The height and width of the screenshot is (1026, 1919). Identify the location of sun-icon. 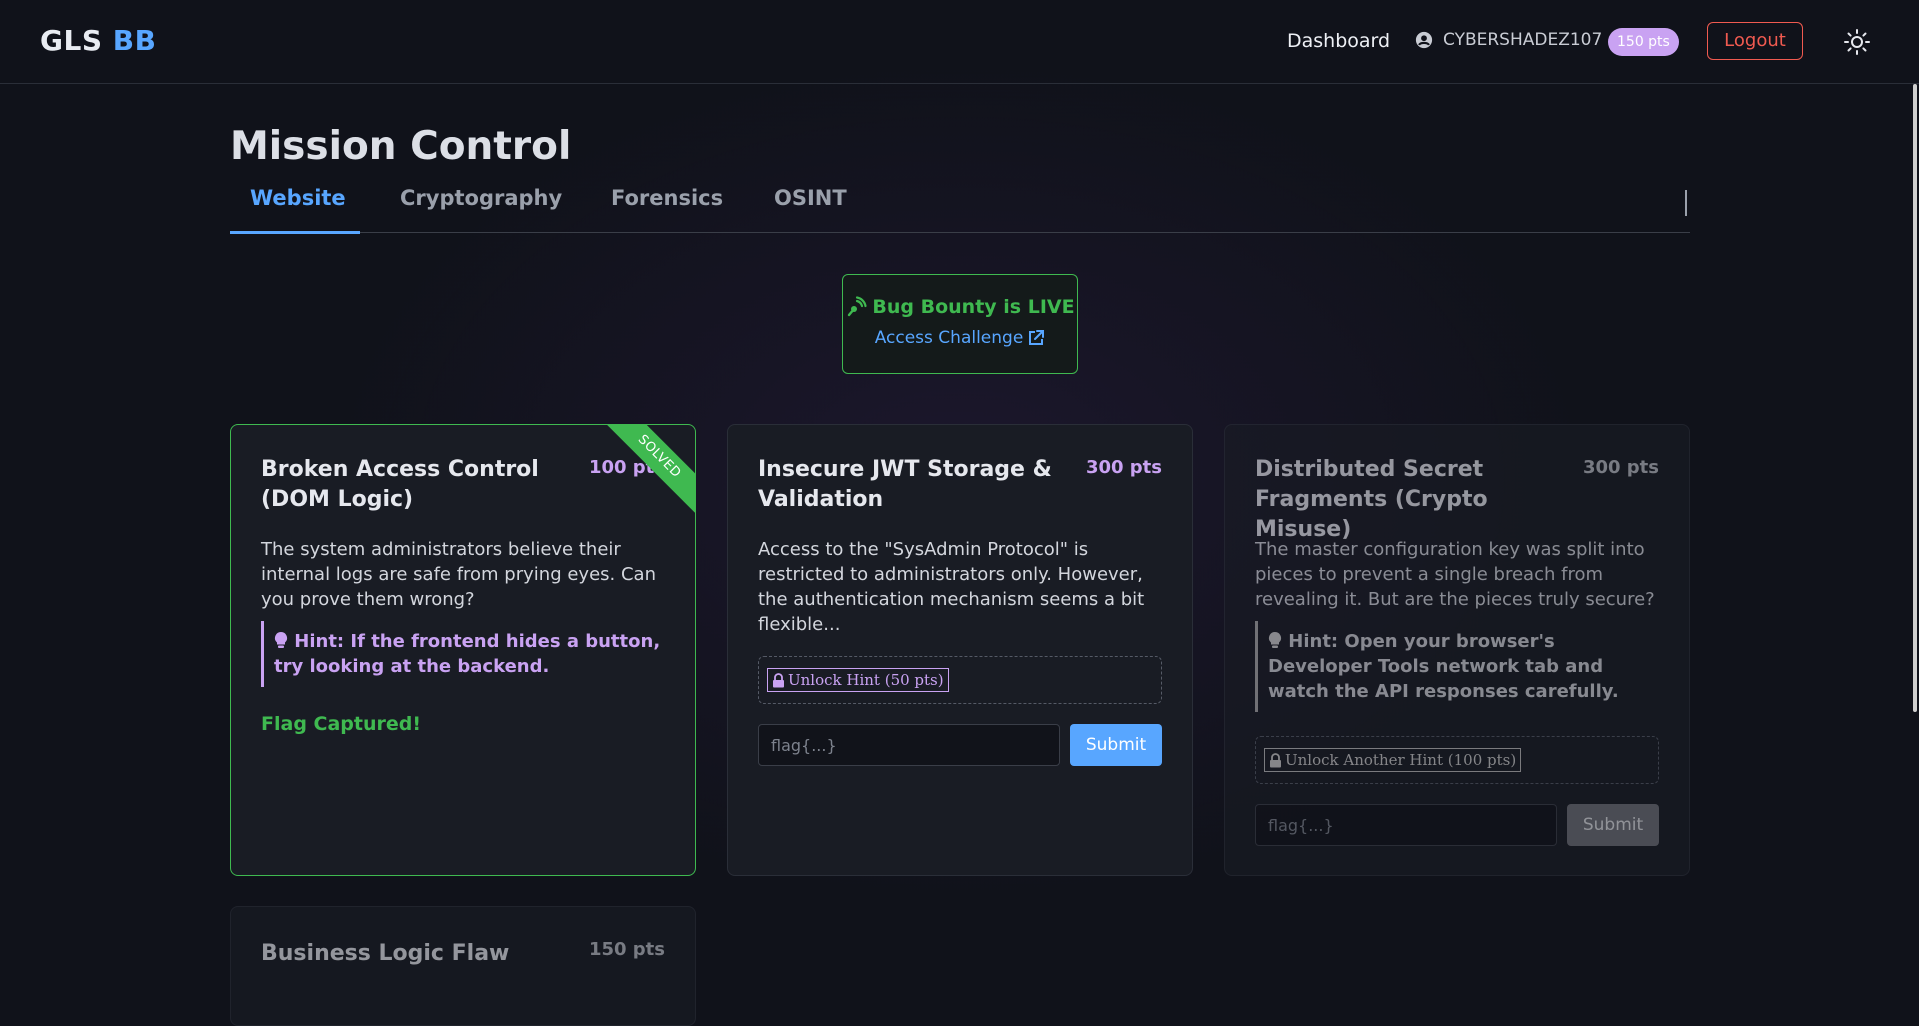
(1857, 42).